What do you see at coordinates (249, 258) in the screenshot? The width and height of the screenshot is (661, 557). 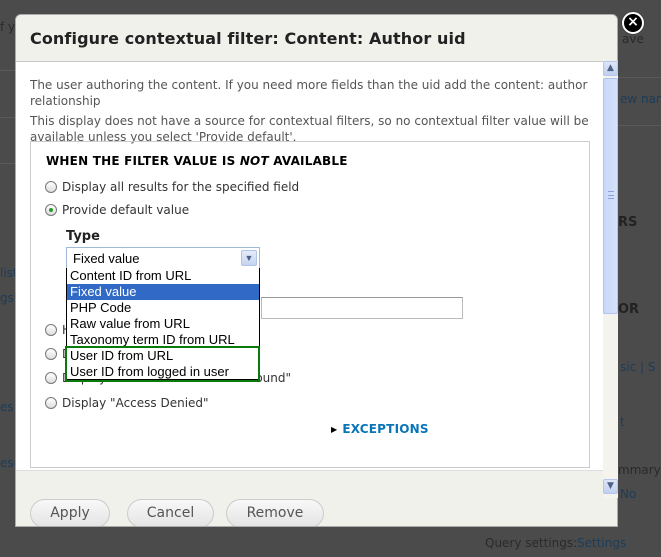 I see `chevron-down-icon: ▼` at bounding box center [249, 258].